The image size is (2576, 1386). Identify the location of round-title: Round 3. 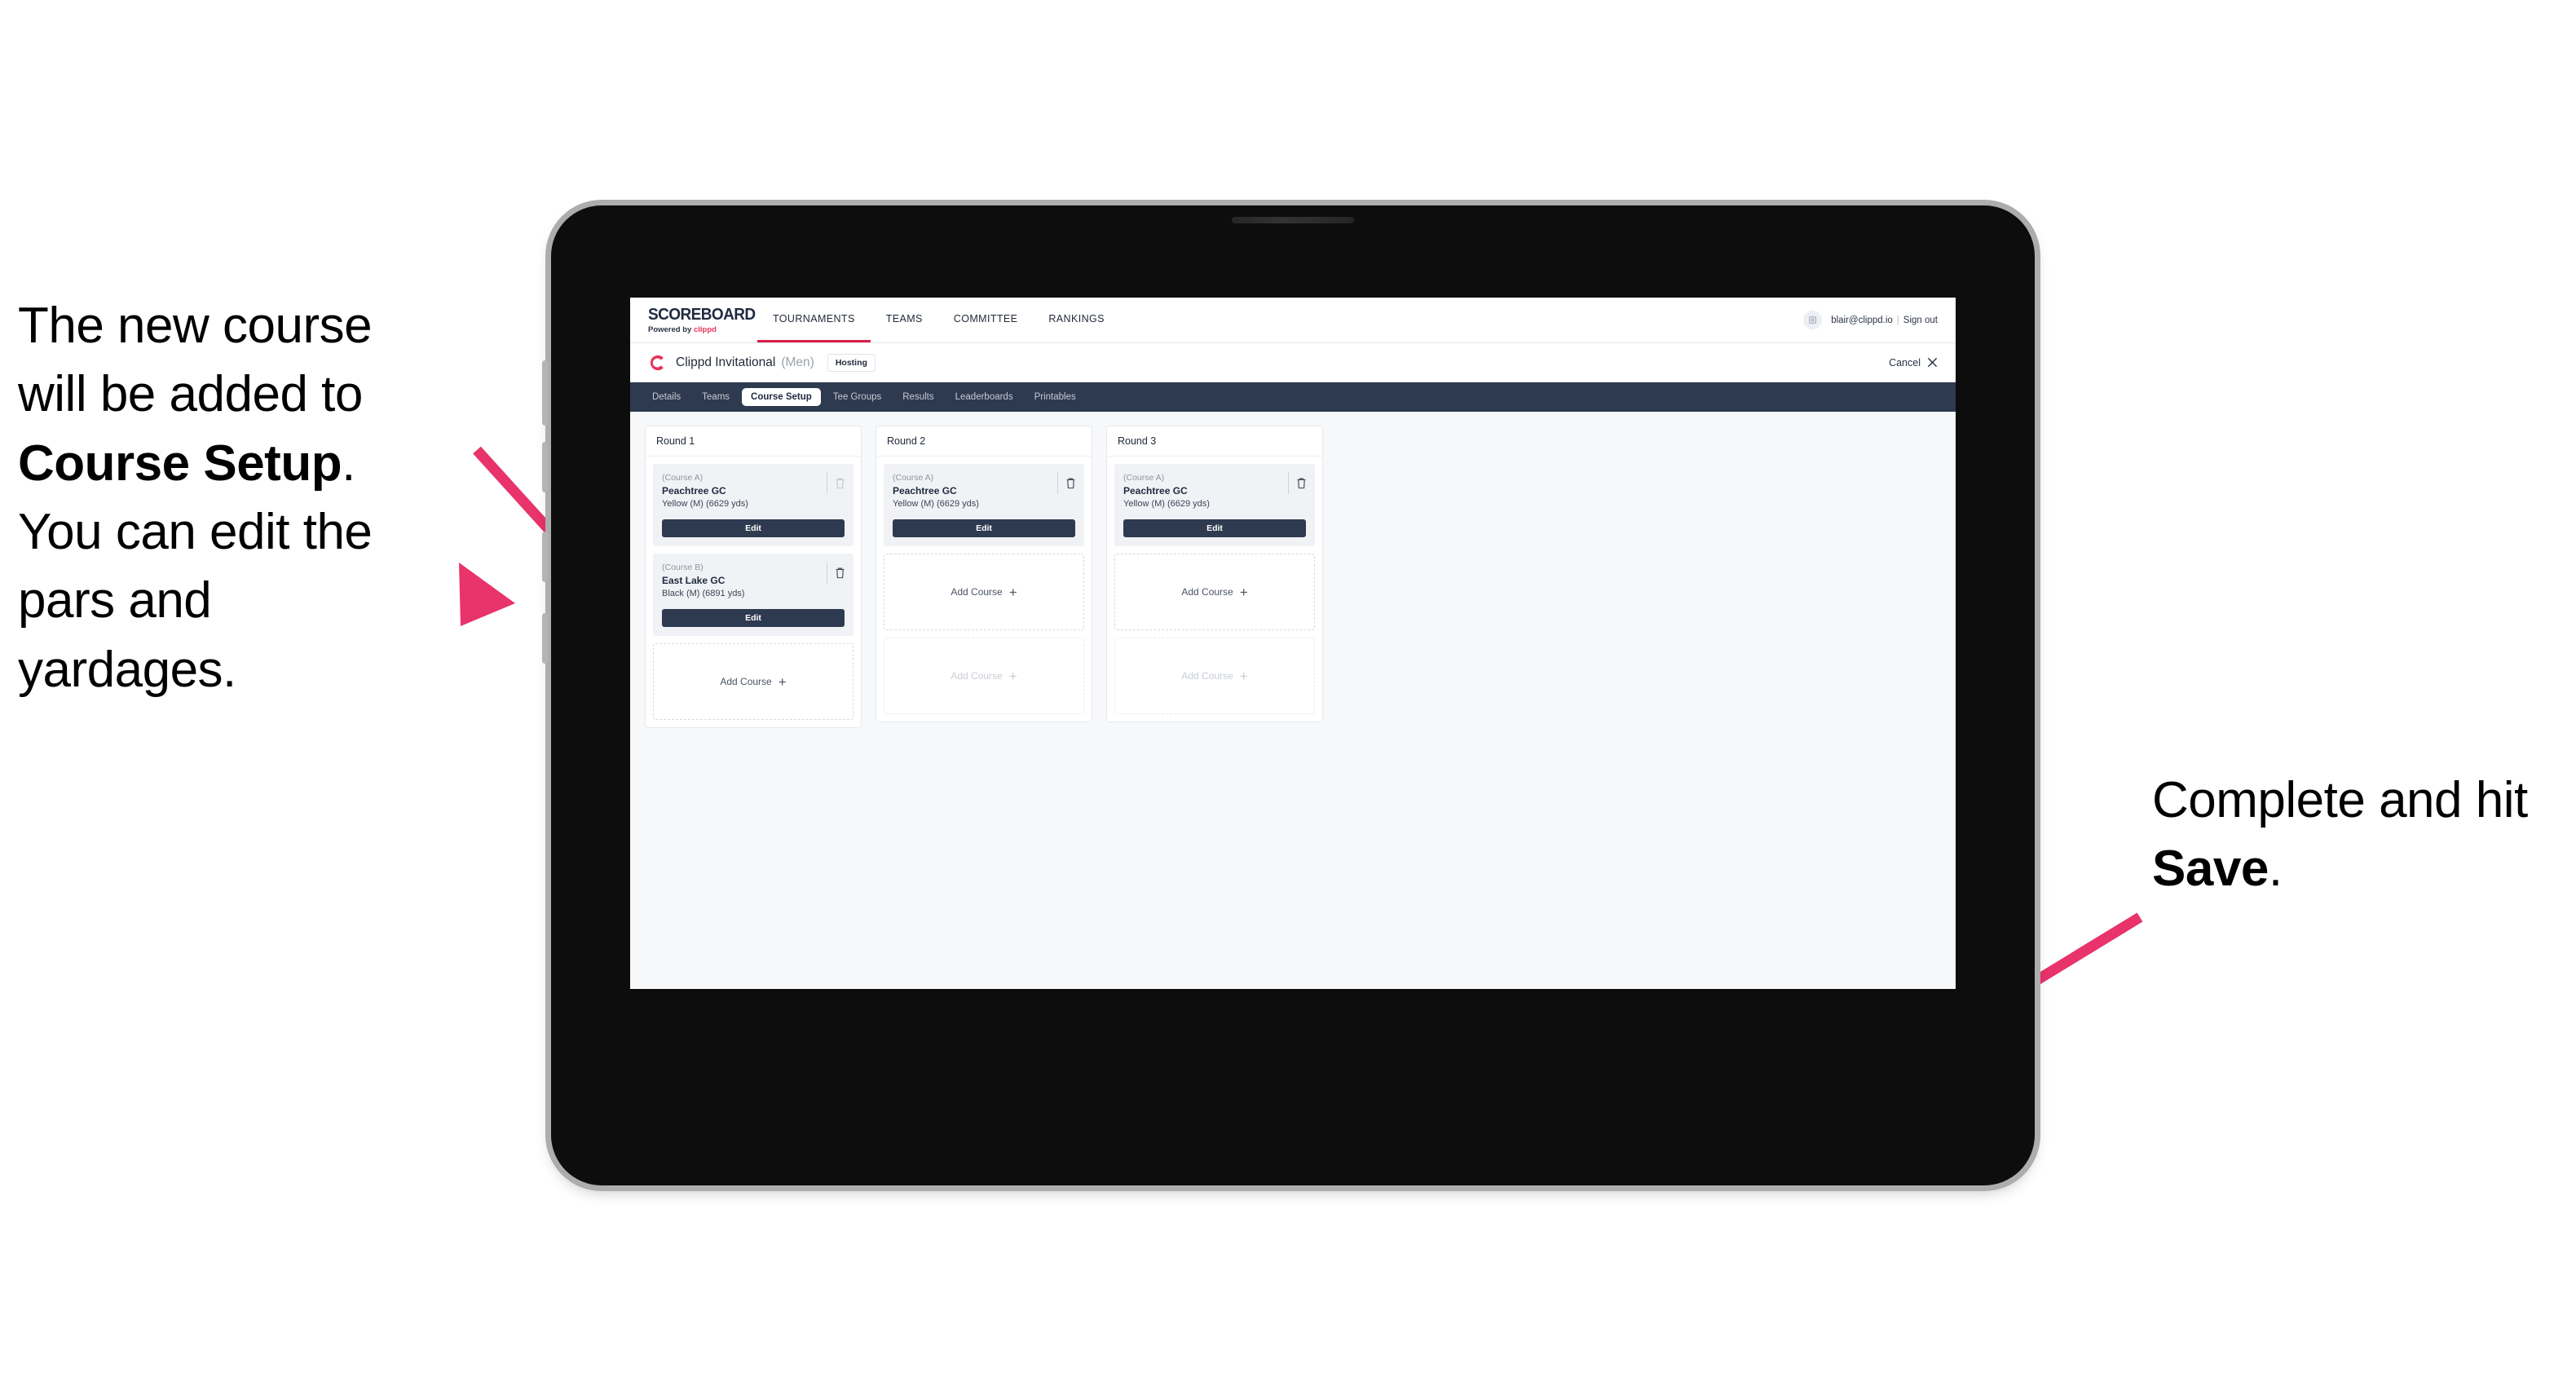
(1214, 441).